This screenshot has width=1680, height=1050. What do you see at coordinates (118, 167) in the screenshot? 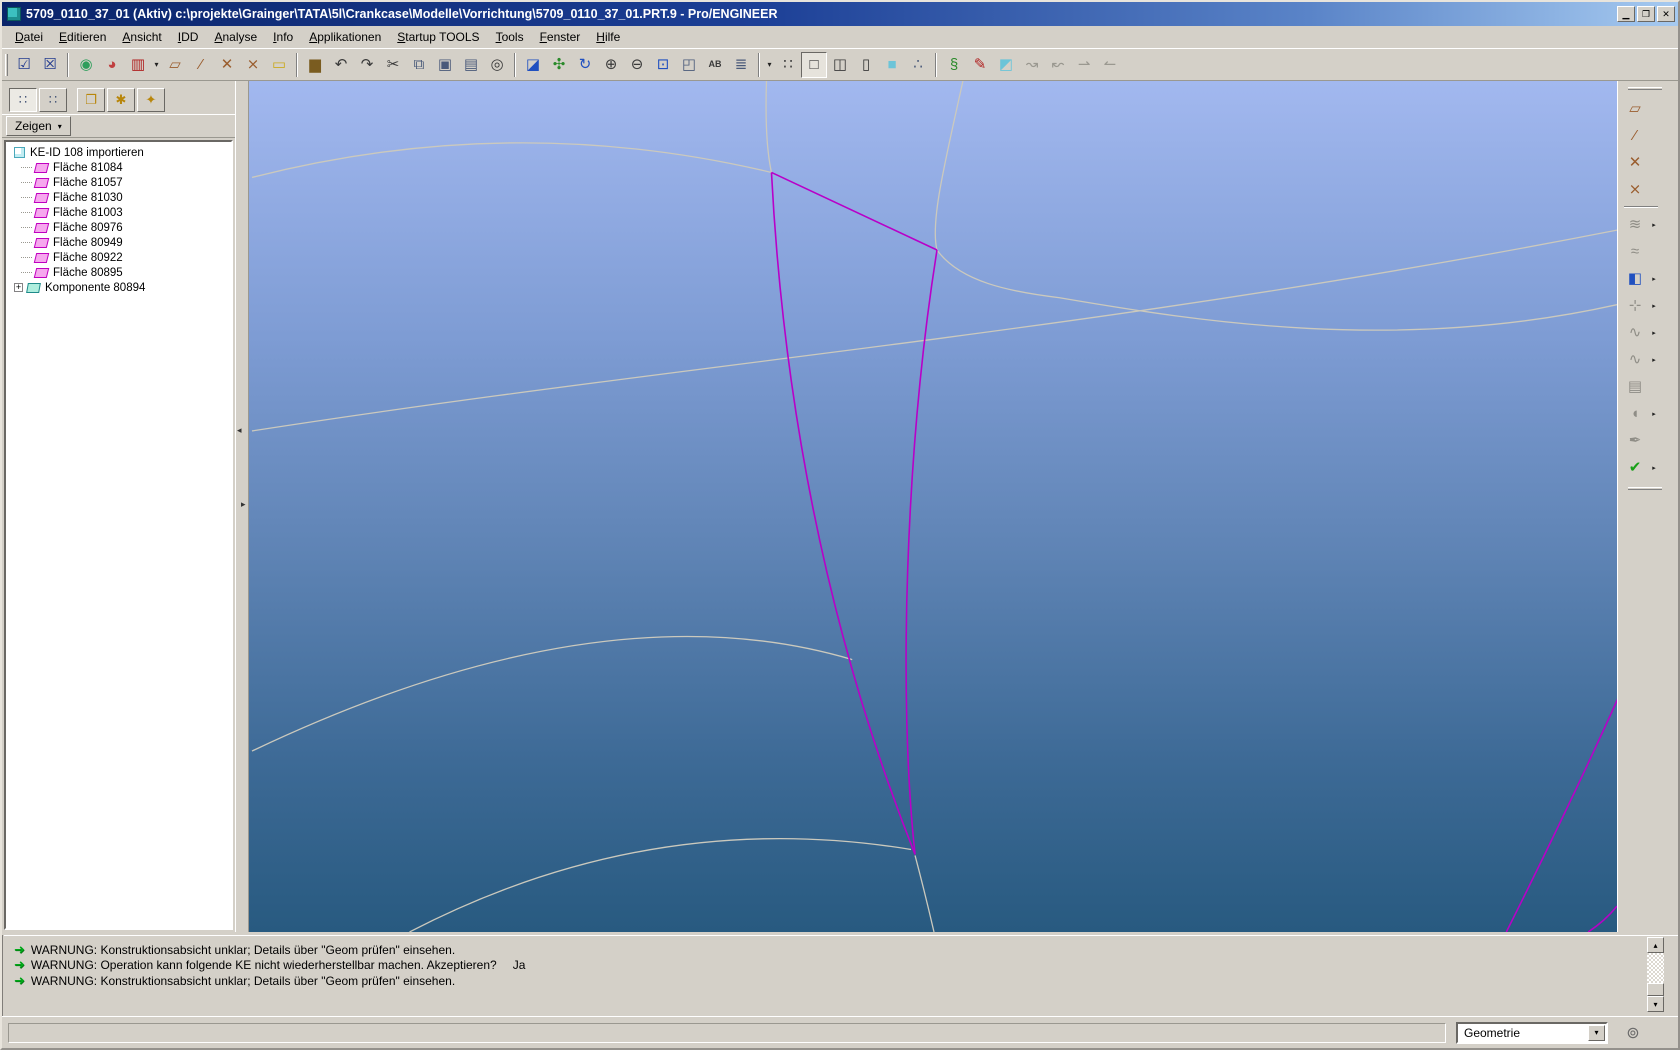
I see `tree-row-surface: Fläche 81084` at bounding box center [118, 167].